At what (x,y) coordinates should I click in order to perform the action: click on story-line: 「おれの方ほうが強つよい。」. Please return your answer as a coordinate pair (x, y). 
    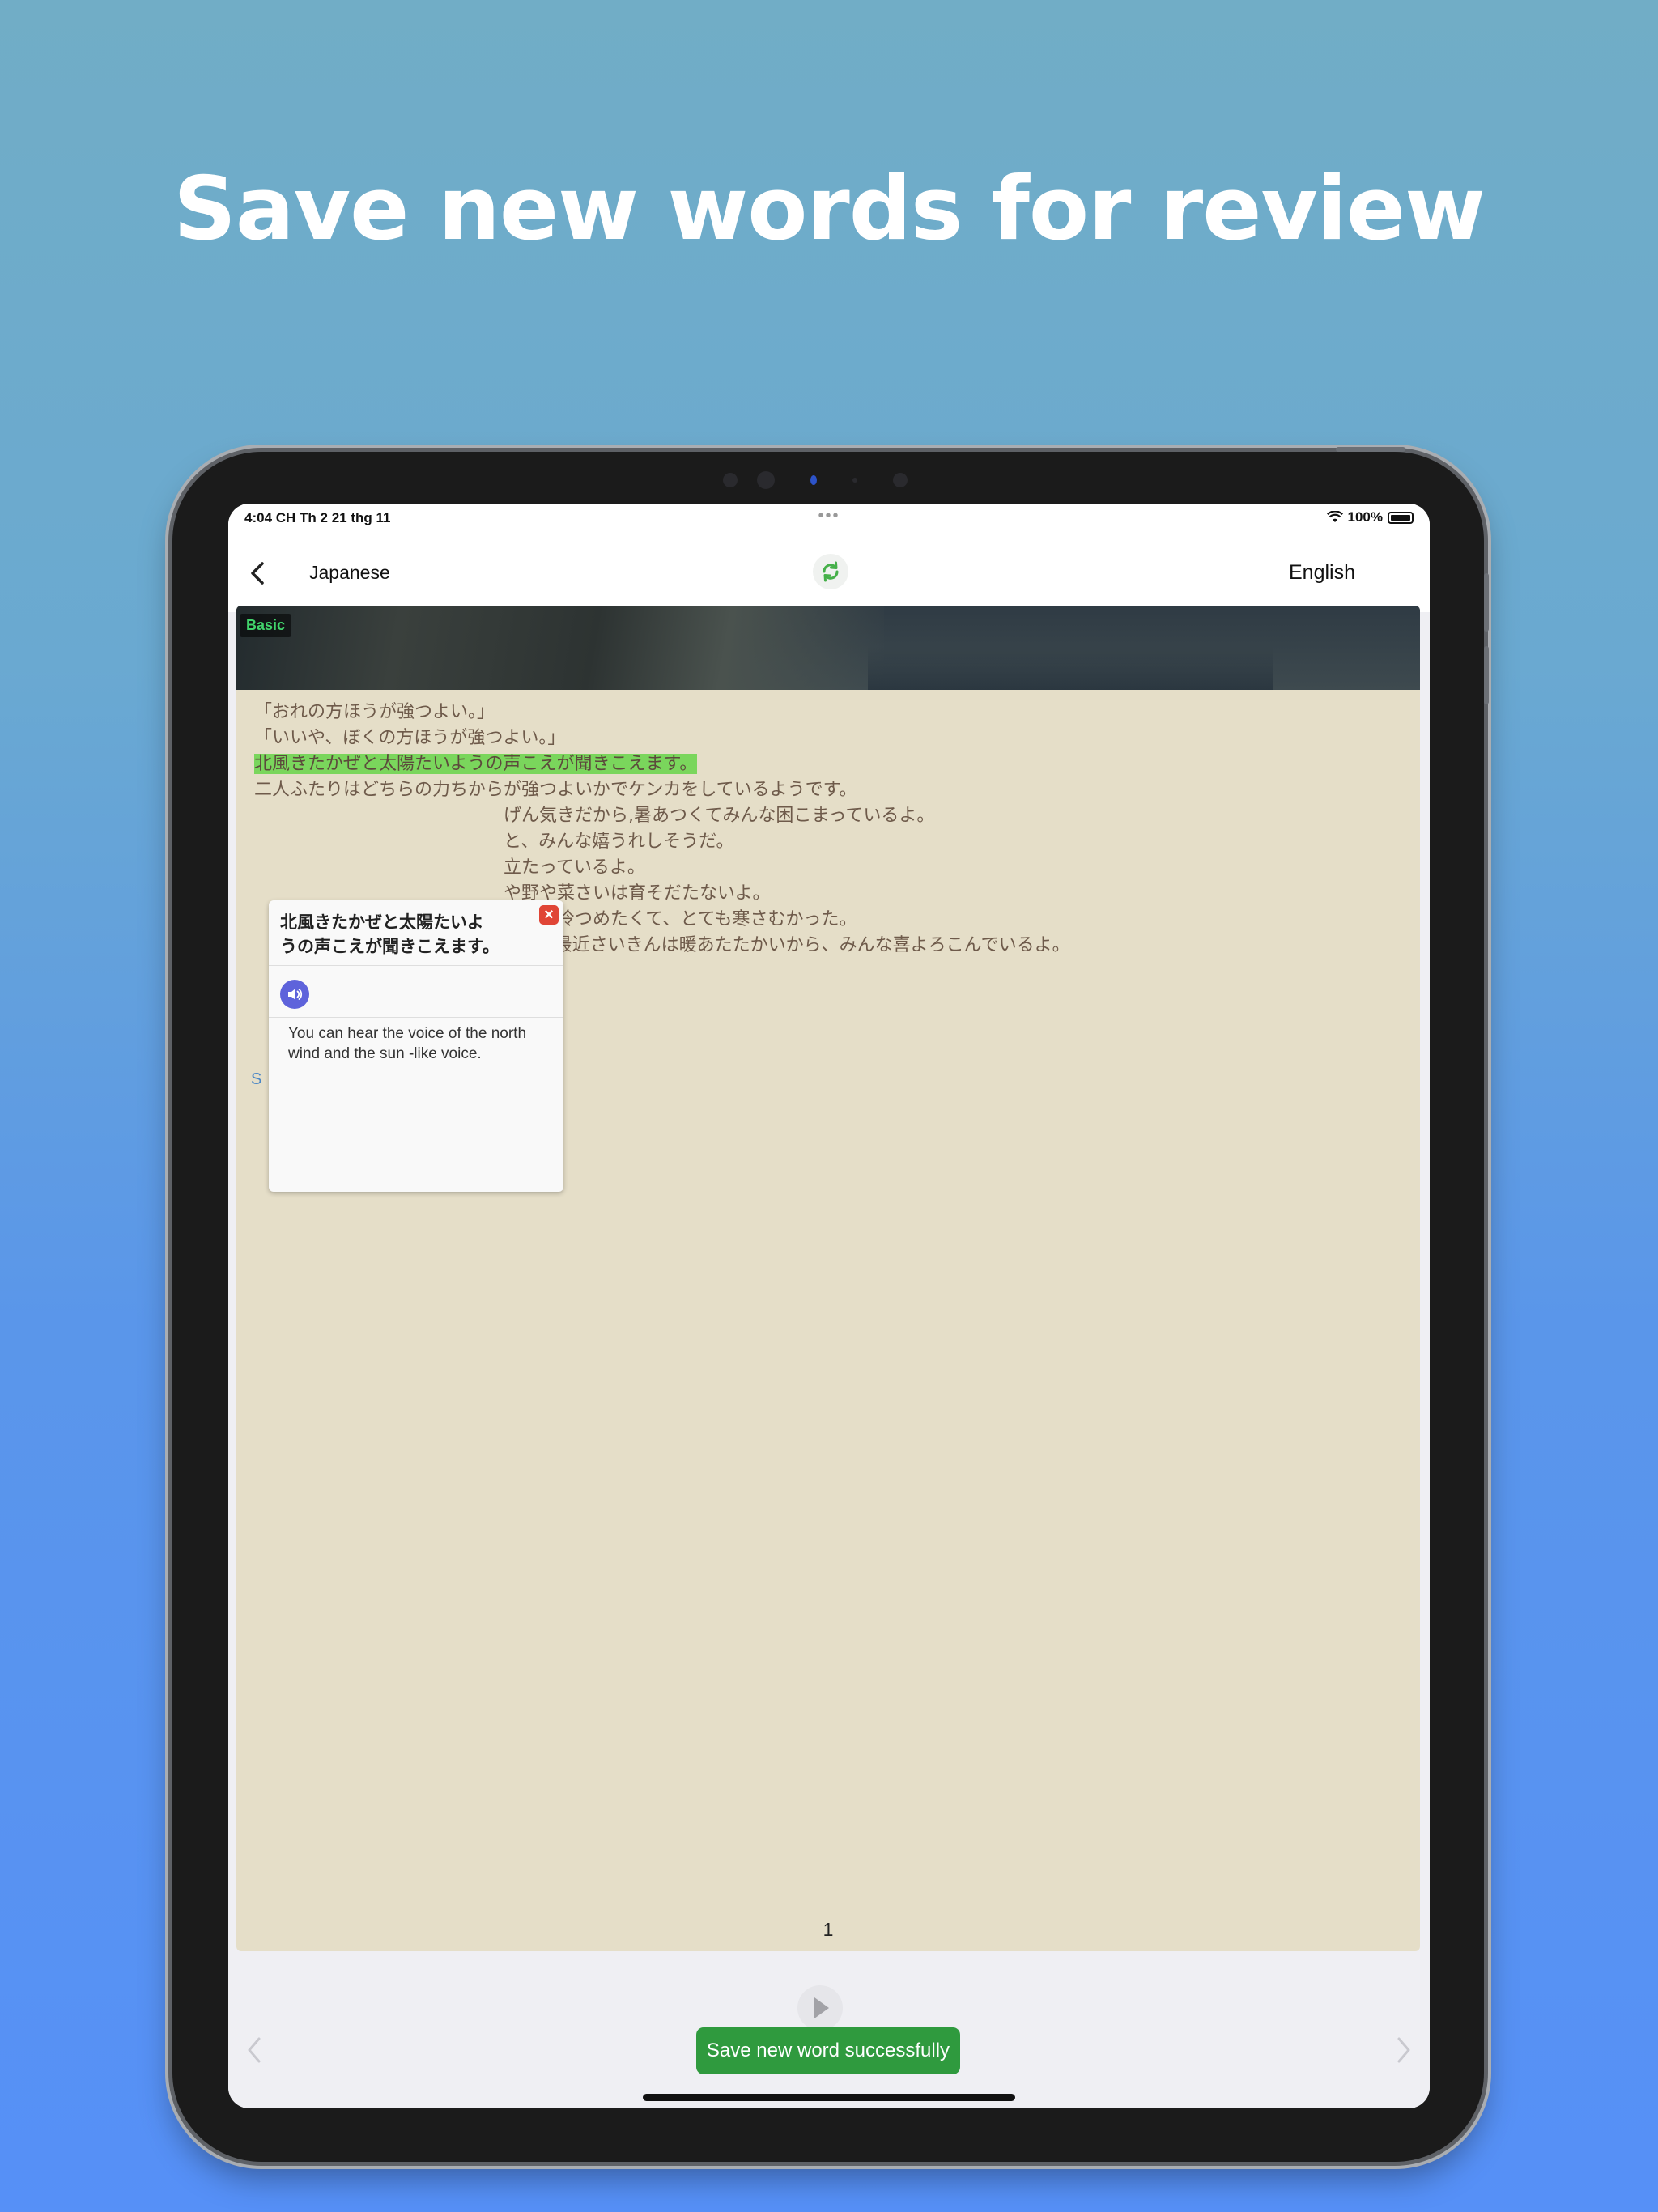
    Looking at the image, I should click on (829, 712).